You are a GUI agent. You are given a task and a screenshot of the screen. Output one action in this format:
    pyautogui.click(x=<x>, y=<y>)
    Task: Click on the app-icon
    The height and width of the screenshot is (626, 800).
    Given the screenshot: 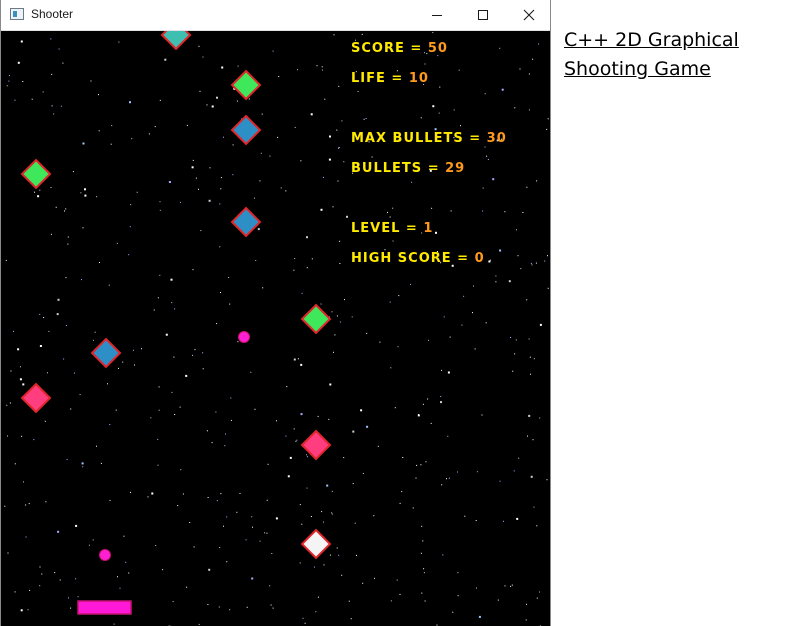 What is the action you would take?
    pyautogui.click(x=17, y=14)
    